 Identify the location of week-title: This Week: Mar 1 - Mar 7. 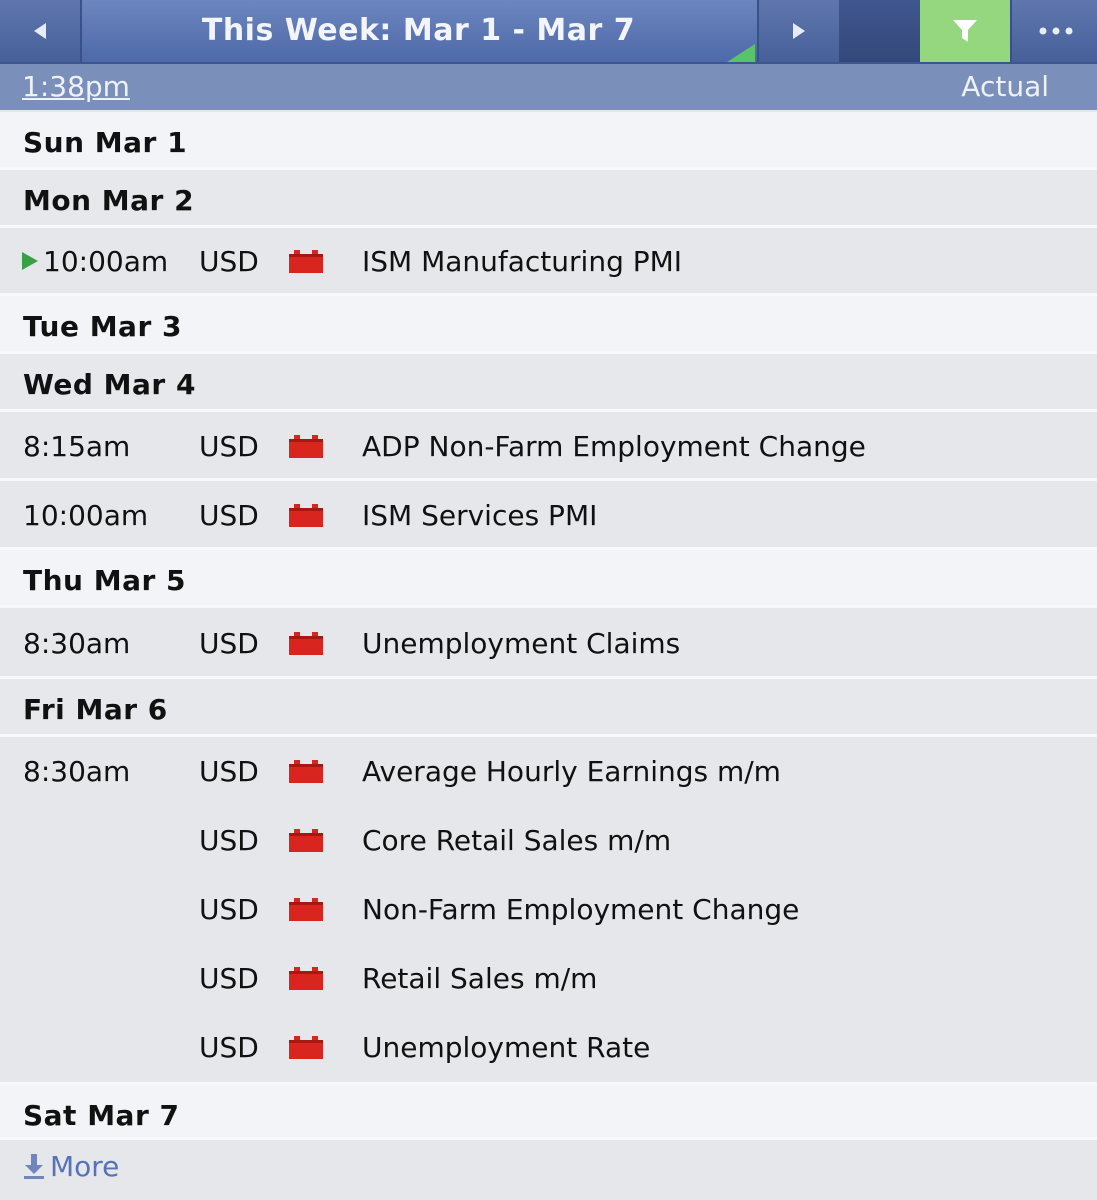
(418, 30).